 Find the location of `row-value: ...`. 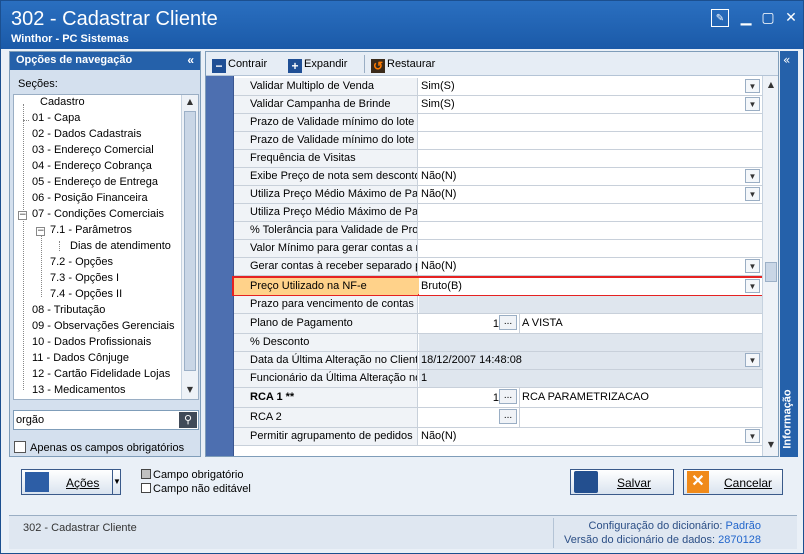

row-value: ... is located at coordinates (590, 417).